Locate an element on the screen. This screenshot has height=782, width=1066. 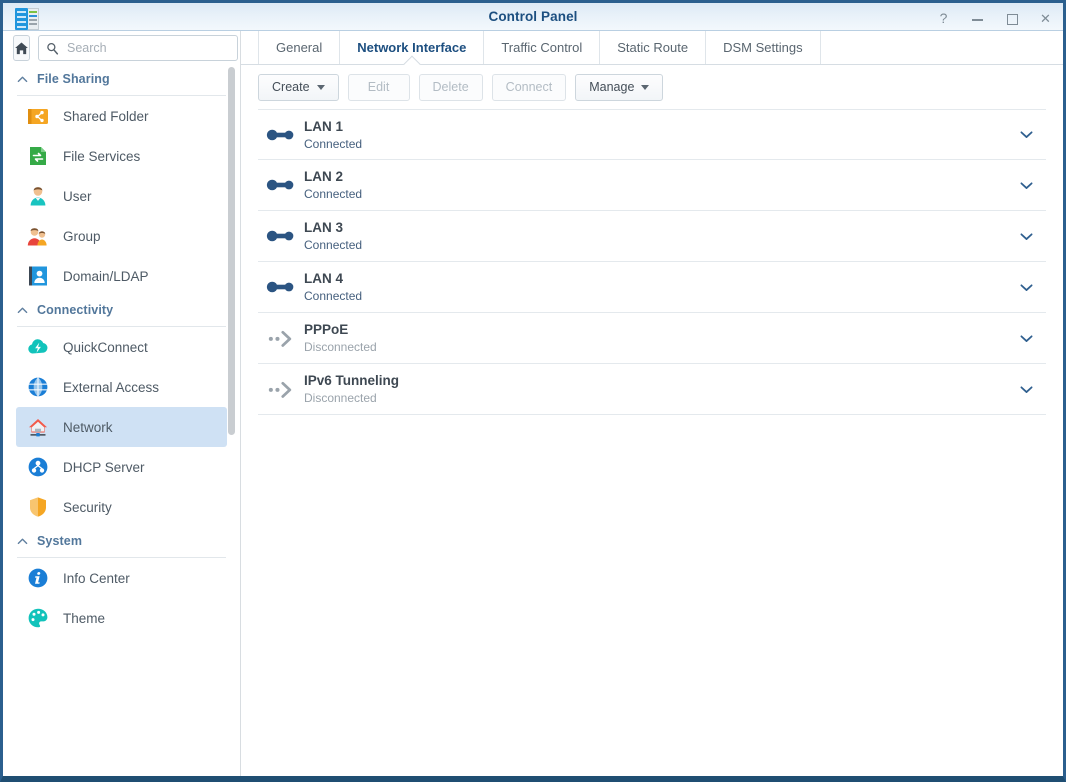
sidebar-item-file-services: File Services is located at coordinates (121, 156).